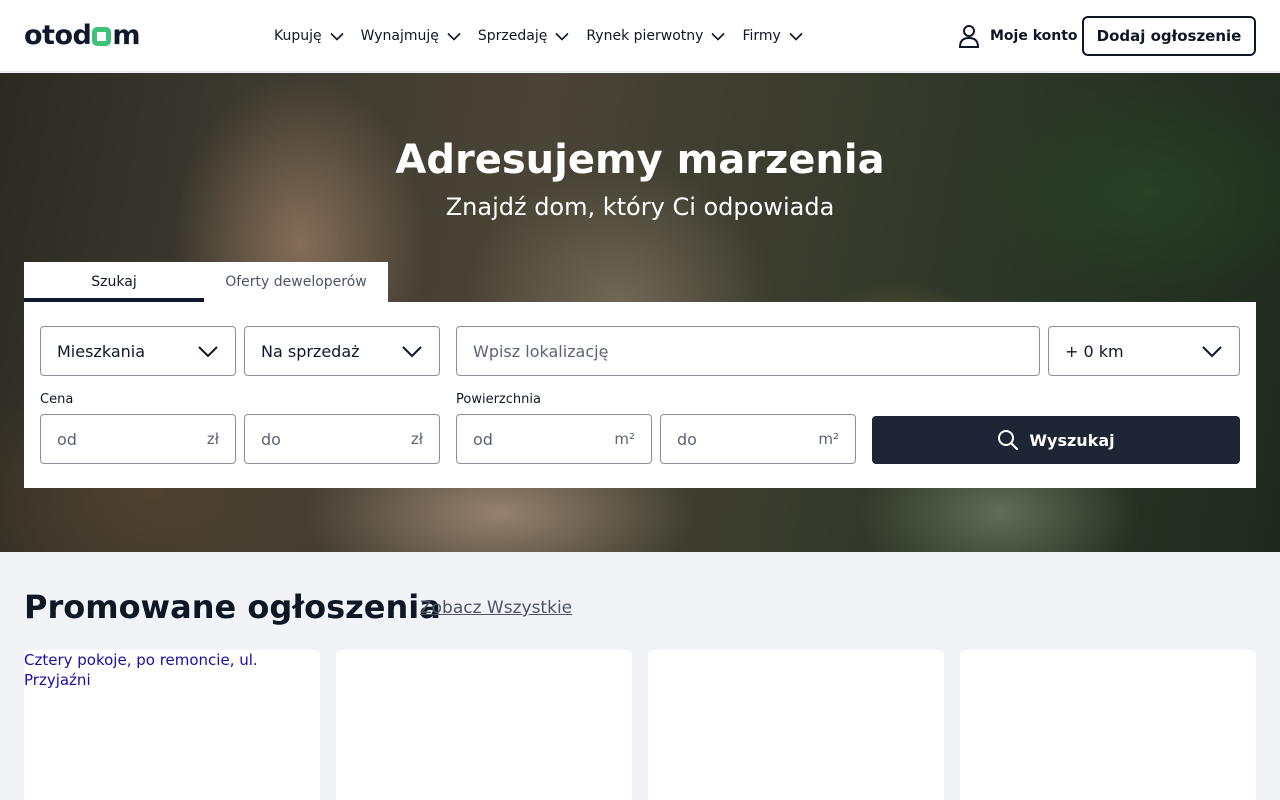 This screenshot has width=1280, height=800. I want to click on radius-select: + 0 km, so click(1144, 351).